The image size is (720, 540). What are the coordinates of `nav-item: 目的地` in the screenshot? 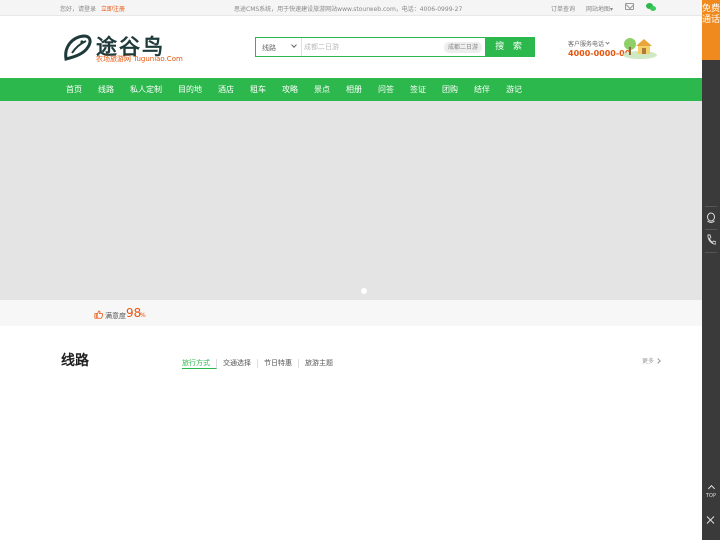 It's located at (190, 89).